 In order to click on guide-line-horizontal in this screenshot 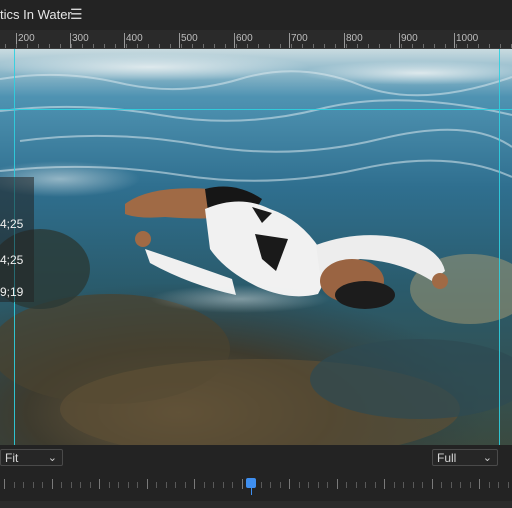, I will do `click(256, 109)`.